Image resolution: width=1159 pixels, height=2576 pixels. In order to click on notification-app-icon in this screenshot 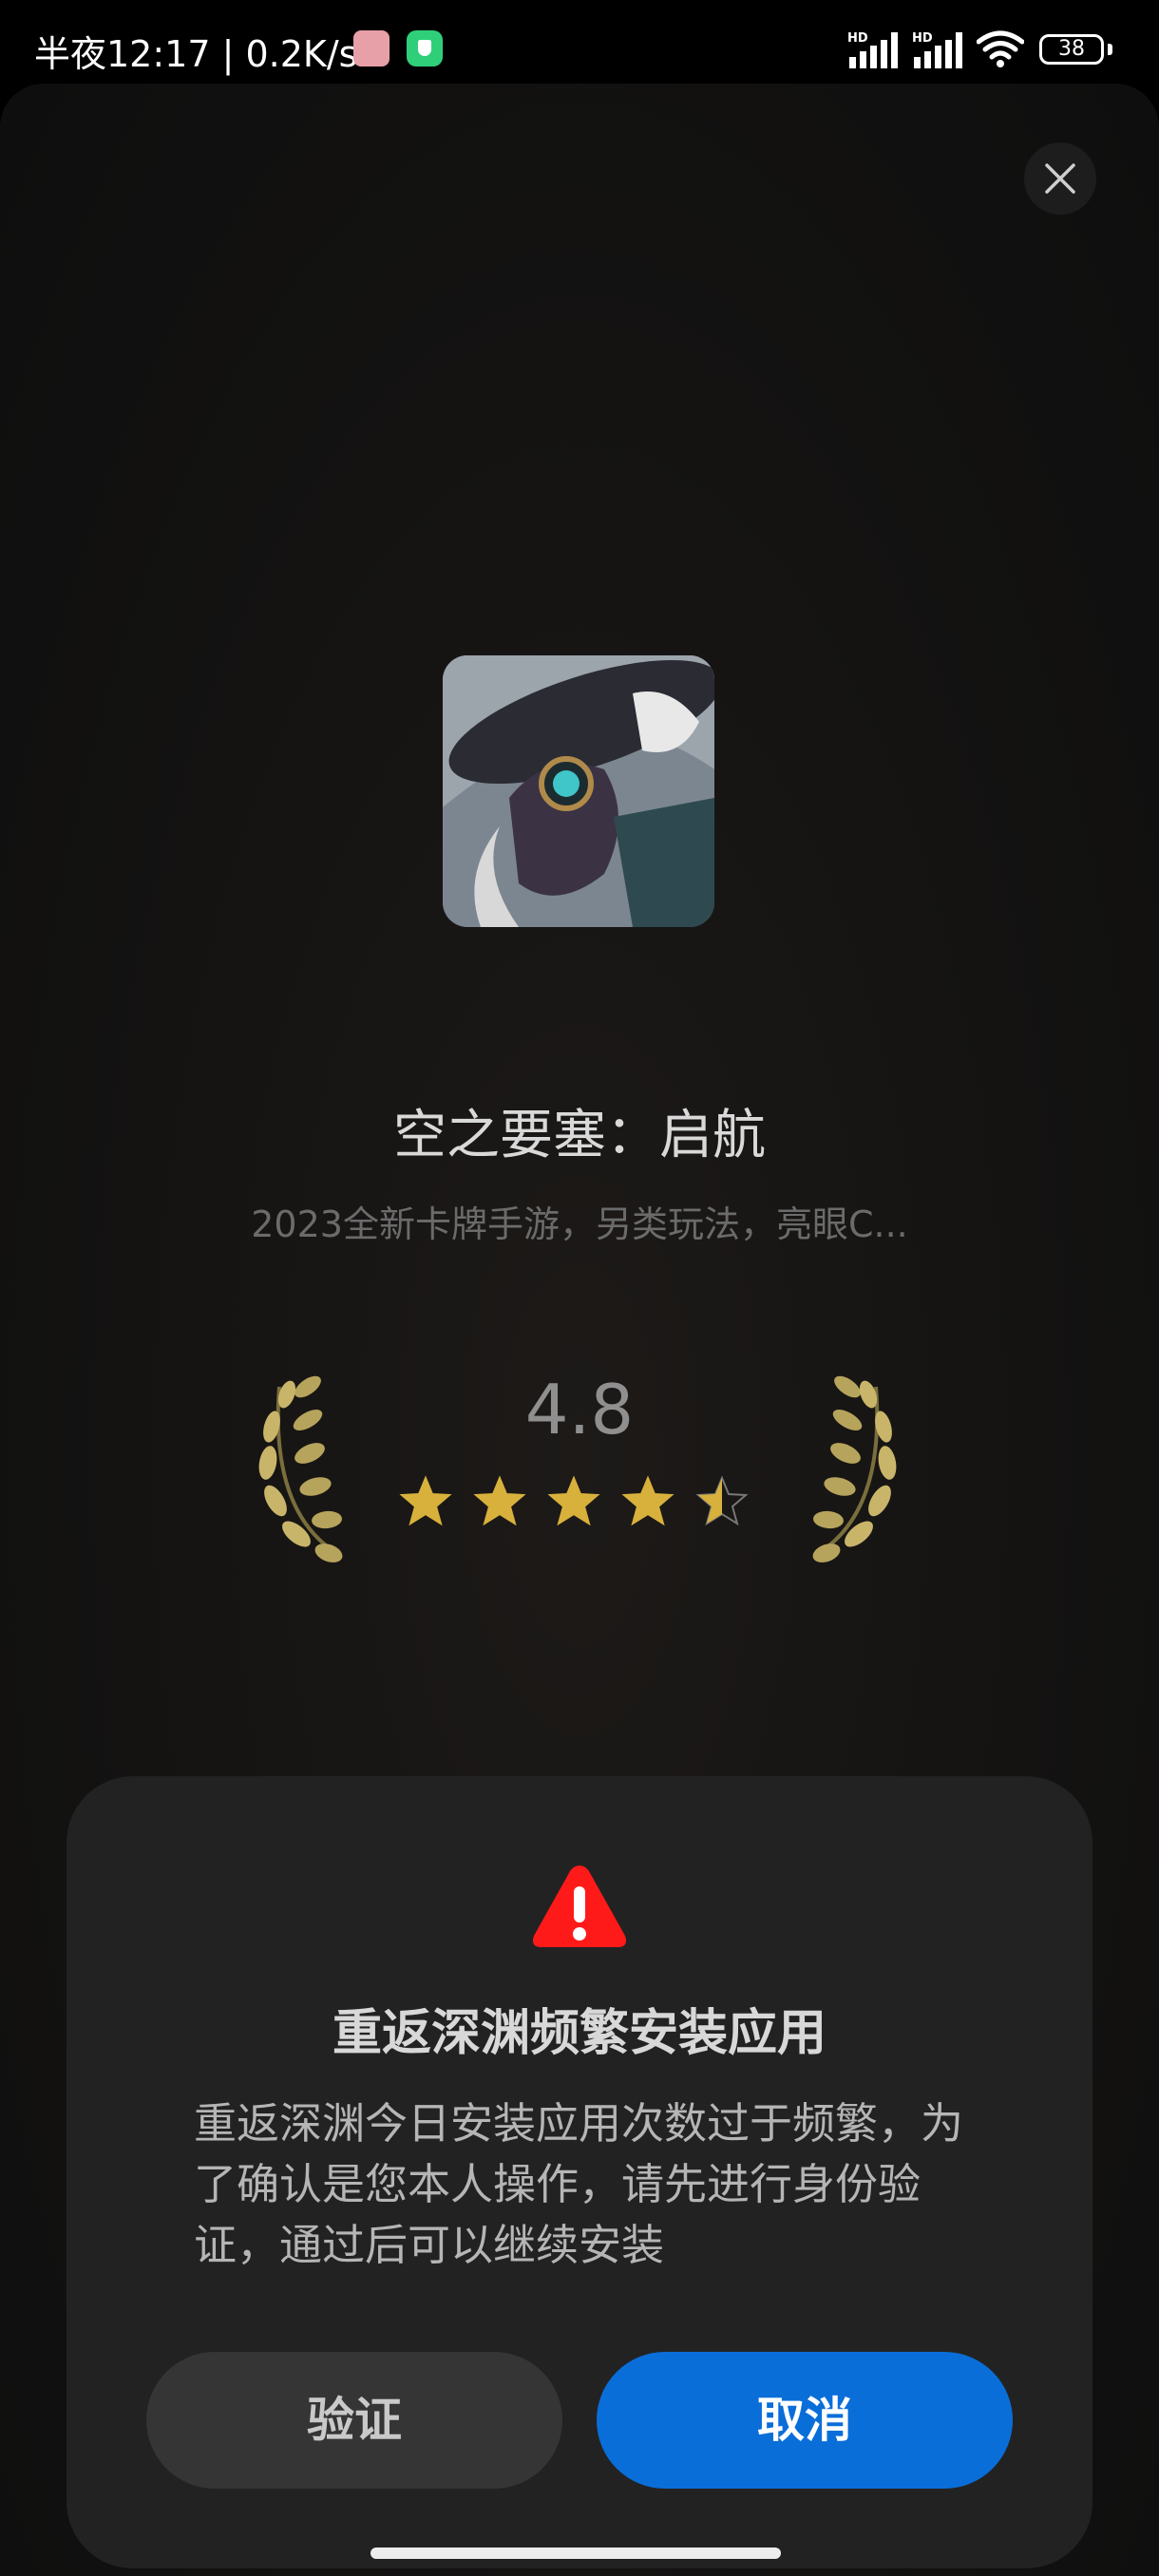, I will do `click(371, 48)`.